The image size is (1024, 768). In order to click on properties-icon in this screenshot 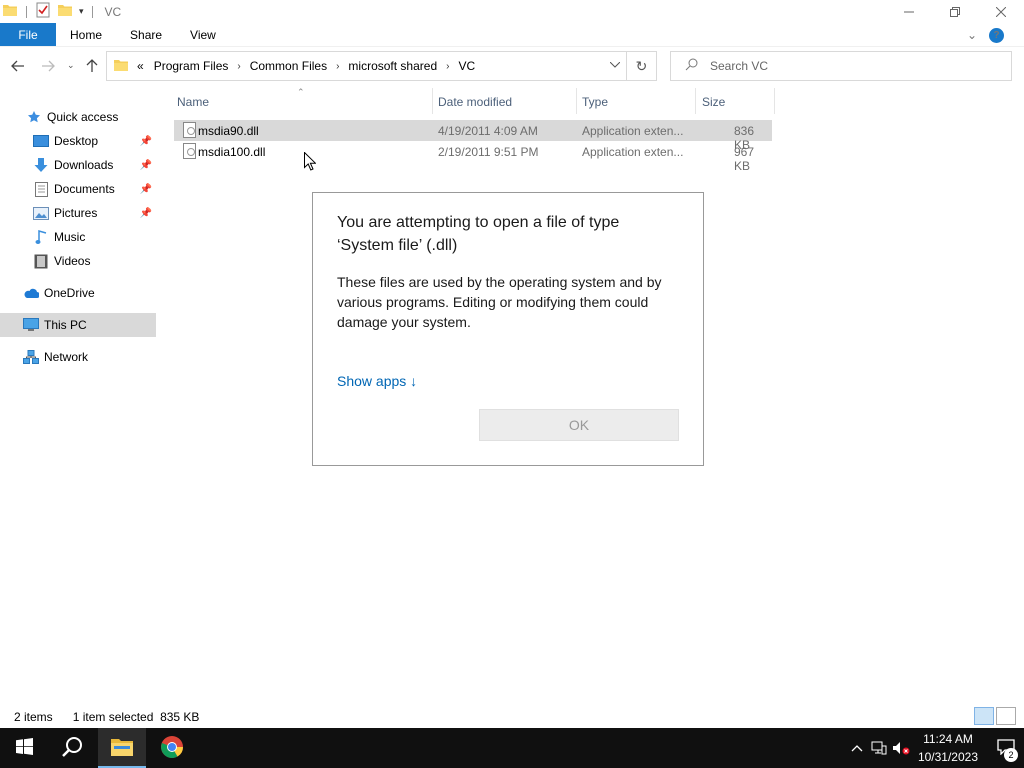, I will do `click(43, 11)`.